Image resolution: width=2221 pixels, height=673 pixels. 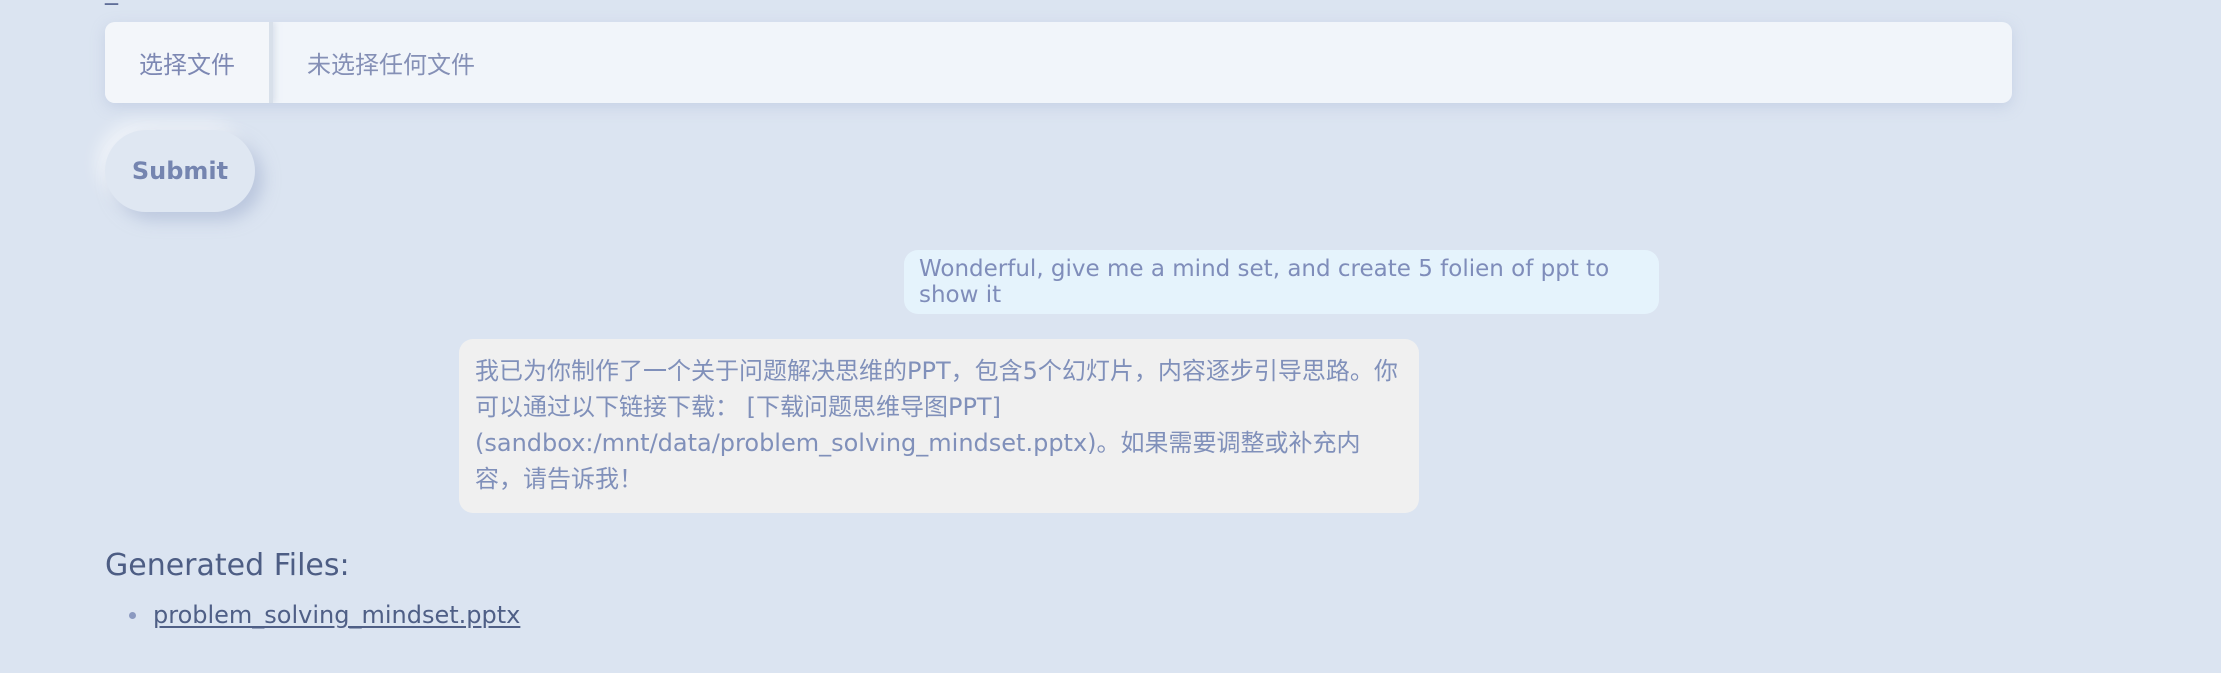 What do you see at coordinates (180, 171) in the screenshot?
I see `submit-button: Submit` at bounding box center [180, 171].